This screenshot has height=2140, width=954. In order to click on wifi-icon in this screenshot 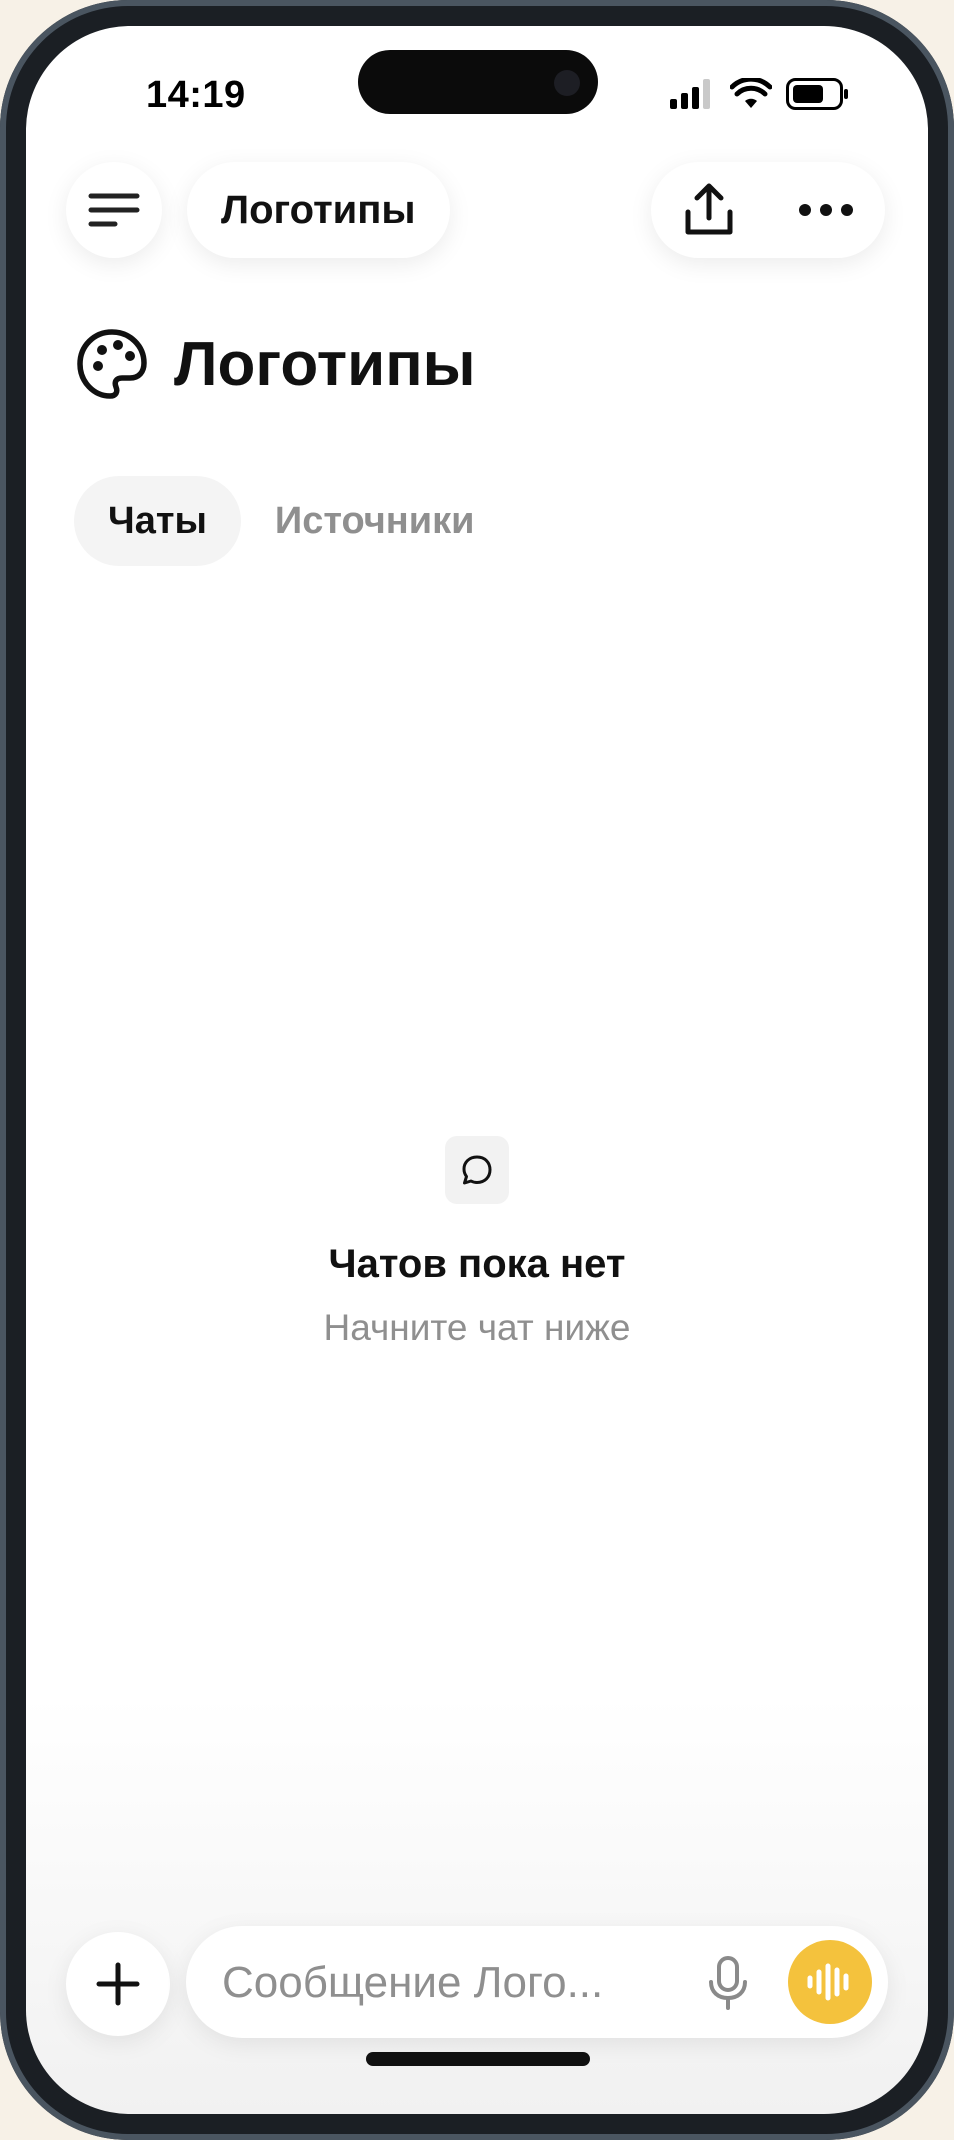, I will do `click(751, 93)`.